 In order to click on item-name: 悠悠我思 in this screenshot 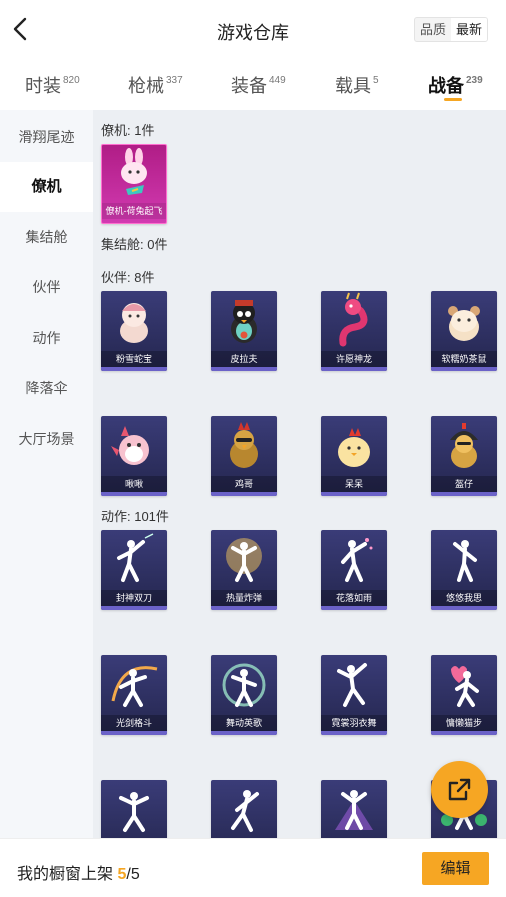, I will do `click(464, 598)`.